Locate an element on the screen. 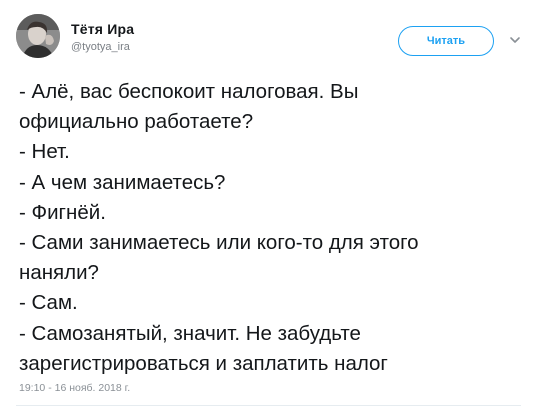 The image size is (537, 411). tweet-line: официально работаете? is located at coordinates (136, 122).